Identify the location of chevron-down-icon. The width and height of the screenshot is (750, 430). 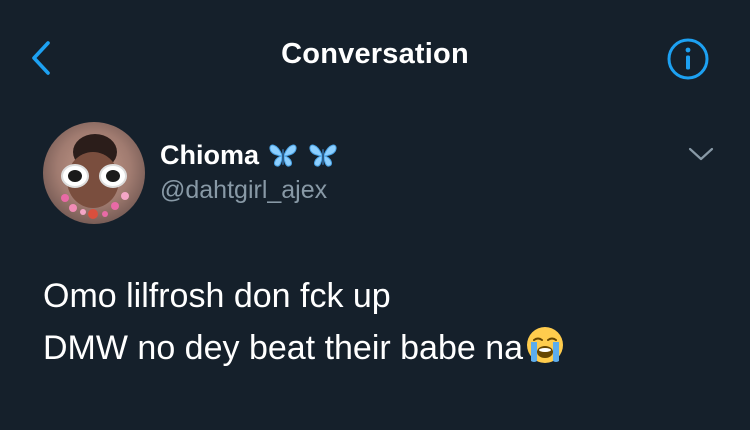
(701, 154).